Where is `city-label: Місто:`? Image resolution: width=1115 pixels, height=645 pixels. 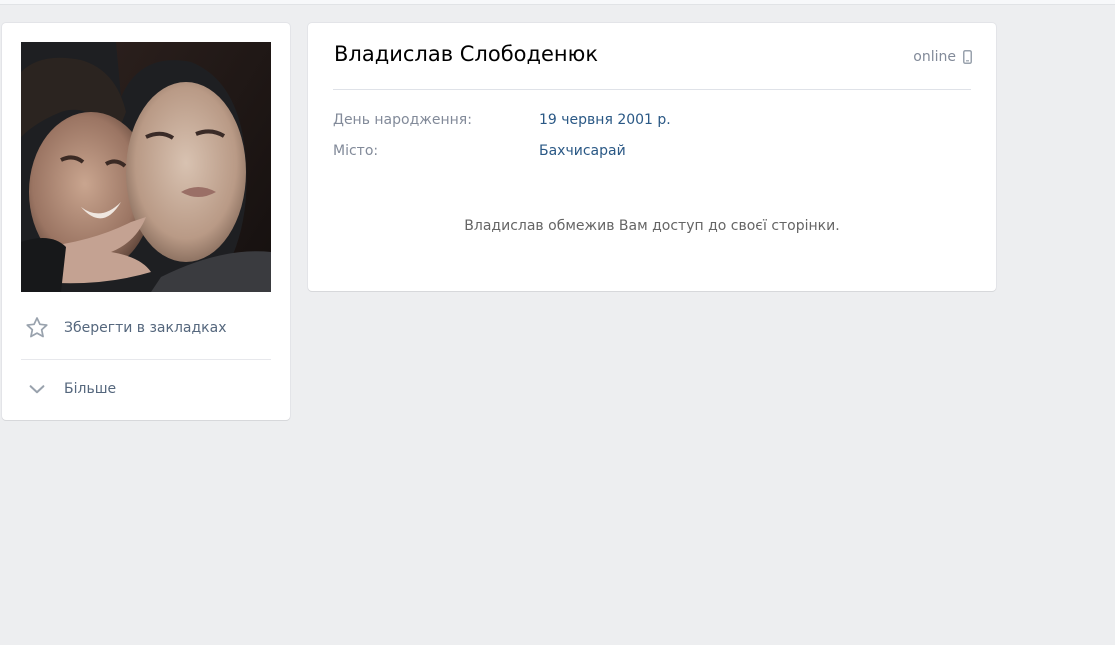 city-label: Місто: is located at coordinates (356, 151).